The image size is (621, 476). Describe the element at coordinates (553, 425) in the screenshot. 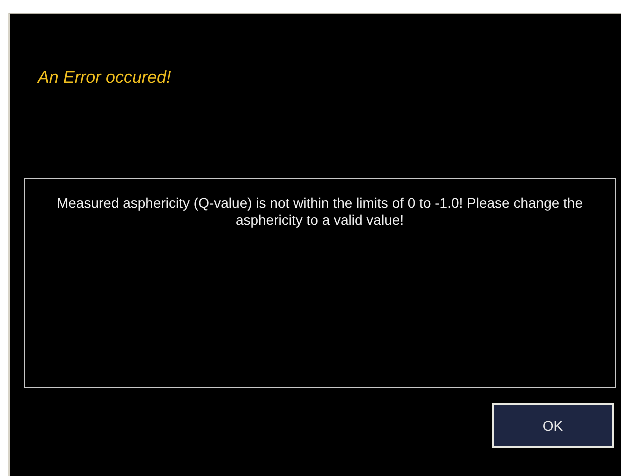

I see `ok-button: OK` at that location.